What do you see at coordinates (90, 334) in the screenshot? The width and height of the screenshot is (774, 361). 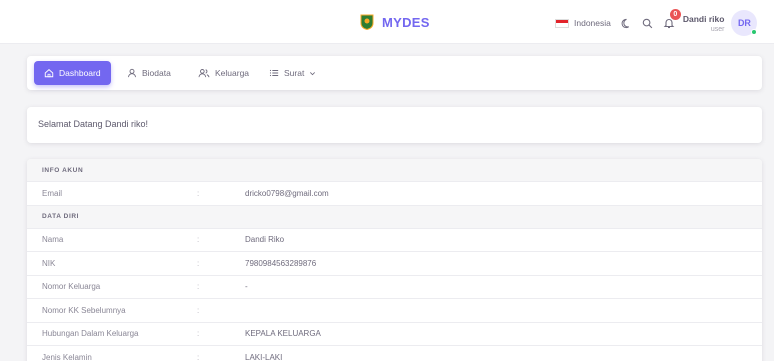 I see `row-label: Hubungan Dalam Keluarga` at bounding box center [90, 334].